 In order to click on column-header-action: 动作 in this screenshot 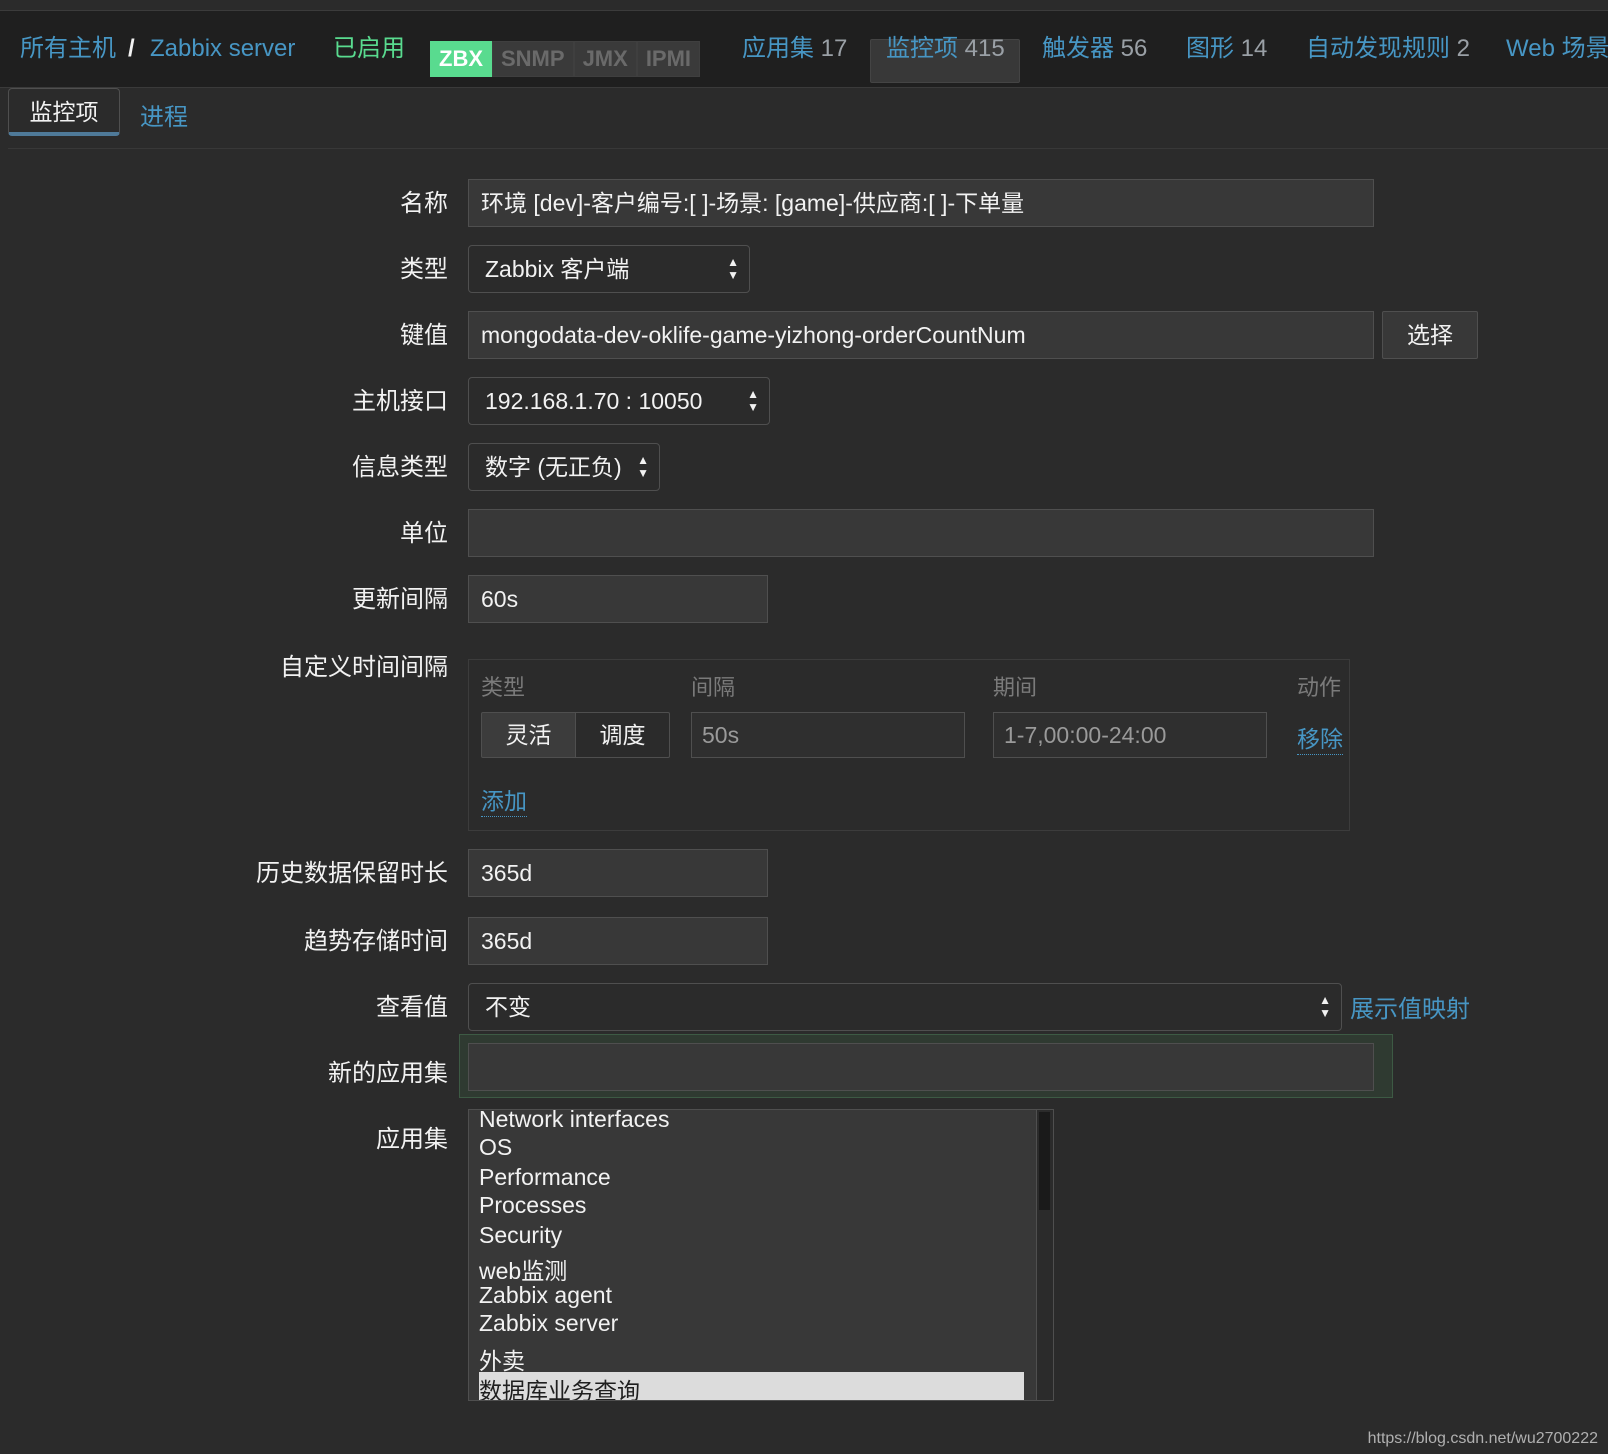, I will do `click(1319, 687)`.